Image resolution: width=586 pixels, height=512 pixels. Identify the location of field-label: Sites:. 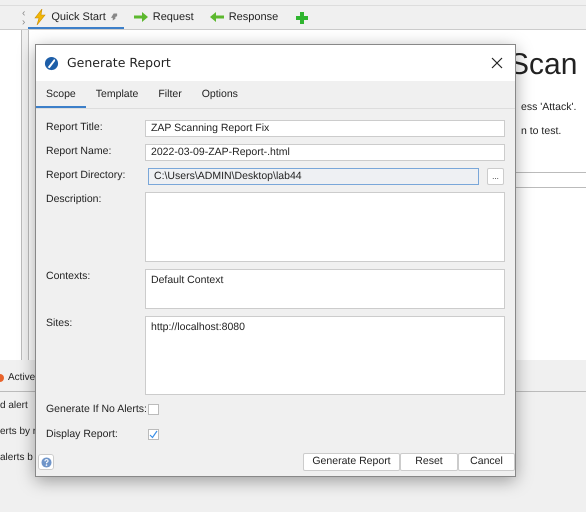
(59, 322).